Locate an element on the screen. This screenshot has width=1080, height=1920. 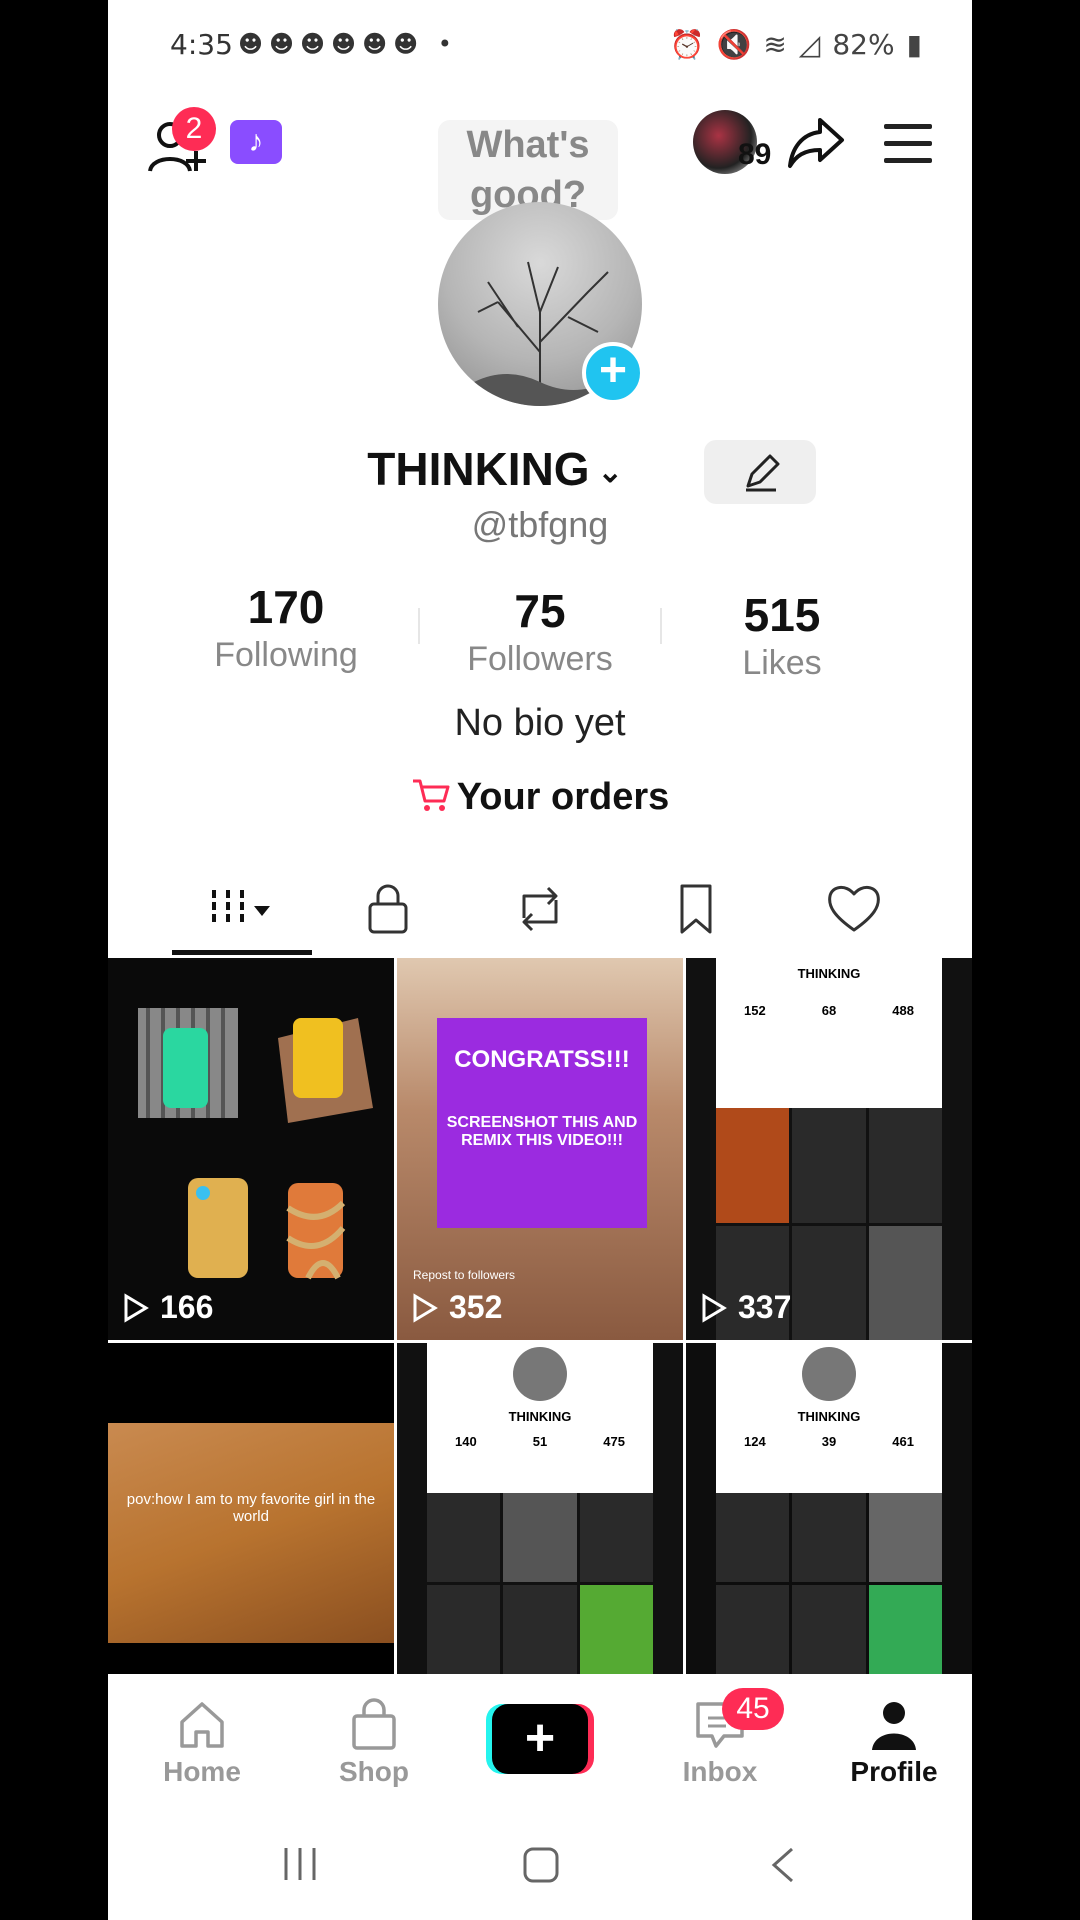
system-nav-bar is located at coordinates (540, 1862).